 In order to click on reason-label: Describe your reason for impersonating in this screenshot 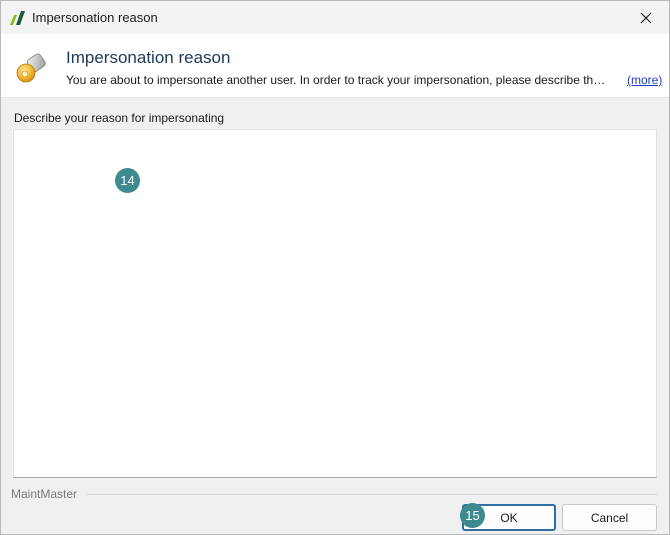, I will do `click(119, 118)`.